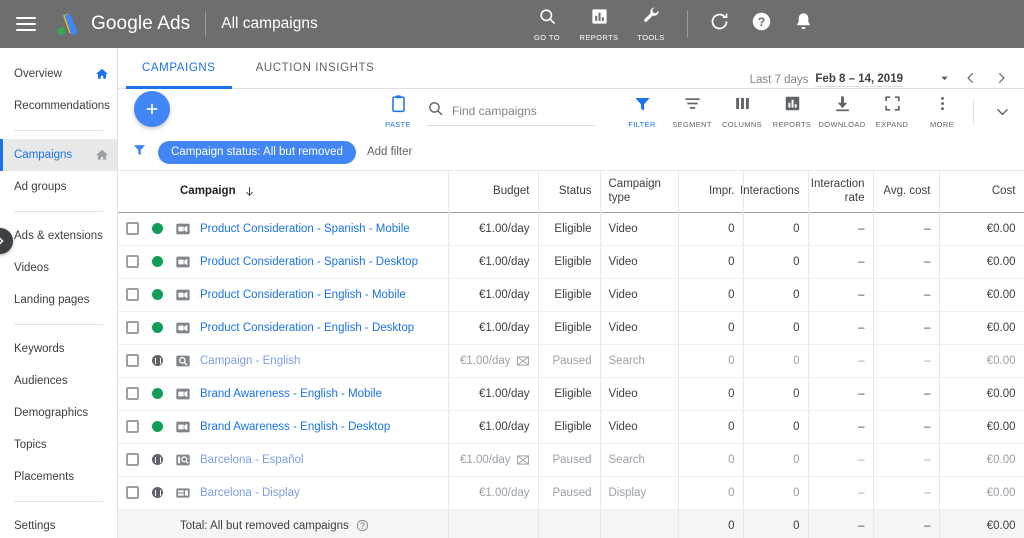 Image resolution: width=1024 pixels, height=538 pixels. What do you see at coordinates (651, 24) in the screenshot?
I see `top-action-tools: TOOLS` at bounding box center [651, 24].